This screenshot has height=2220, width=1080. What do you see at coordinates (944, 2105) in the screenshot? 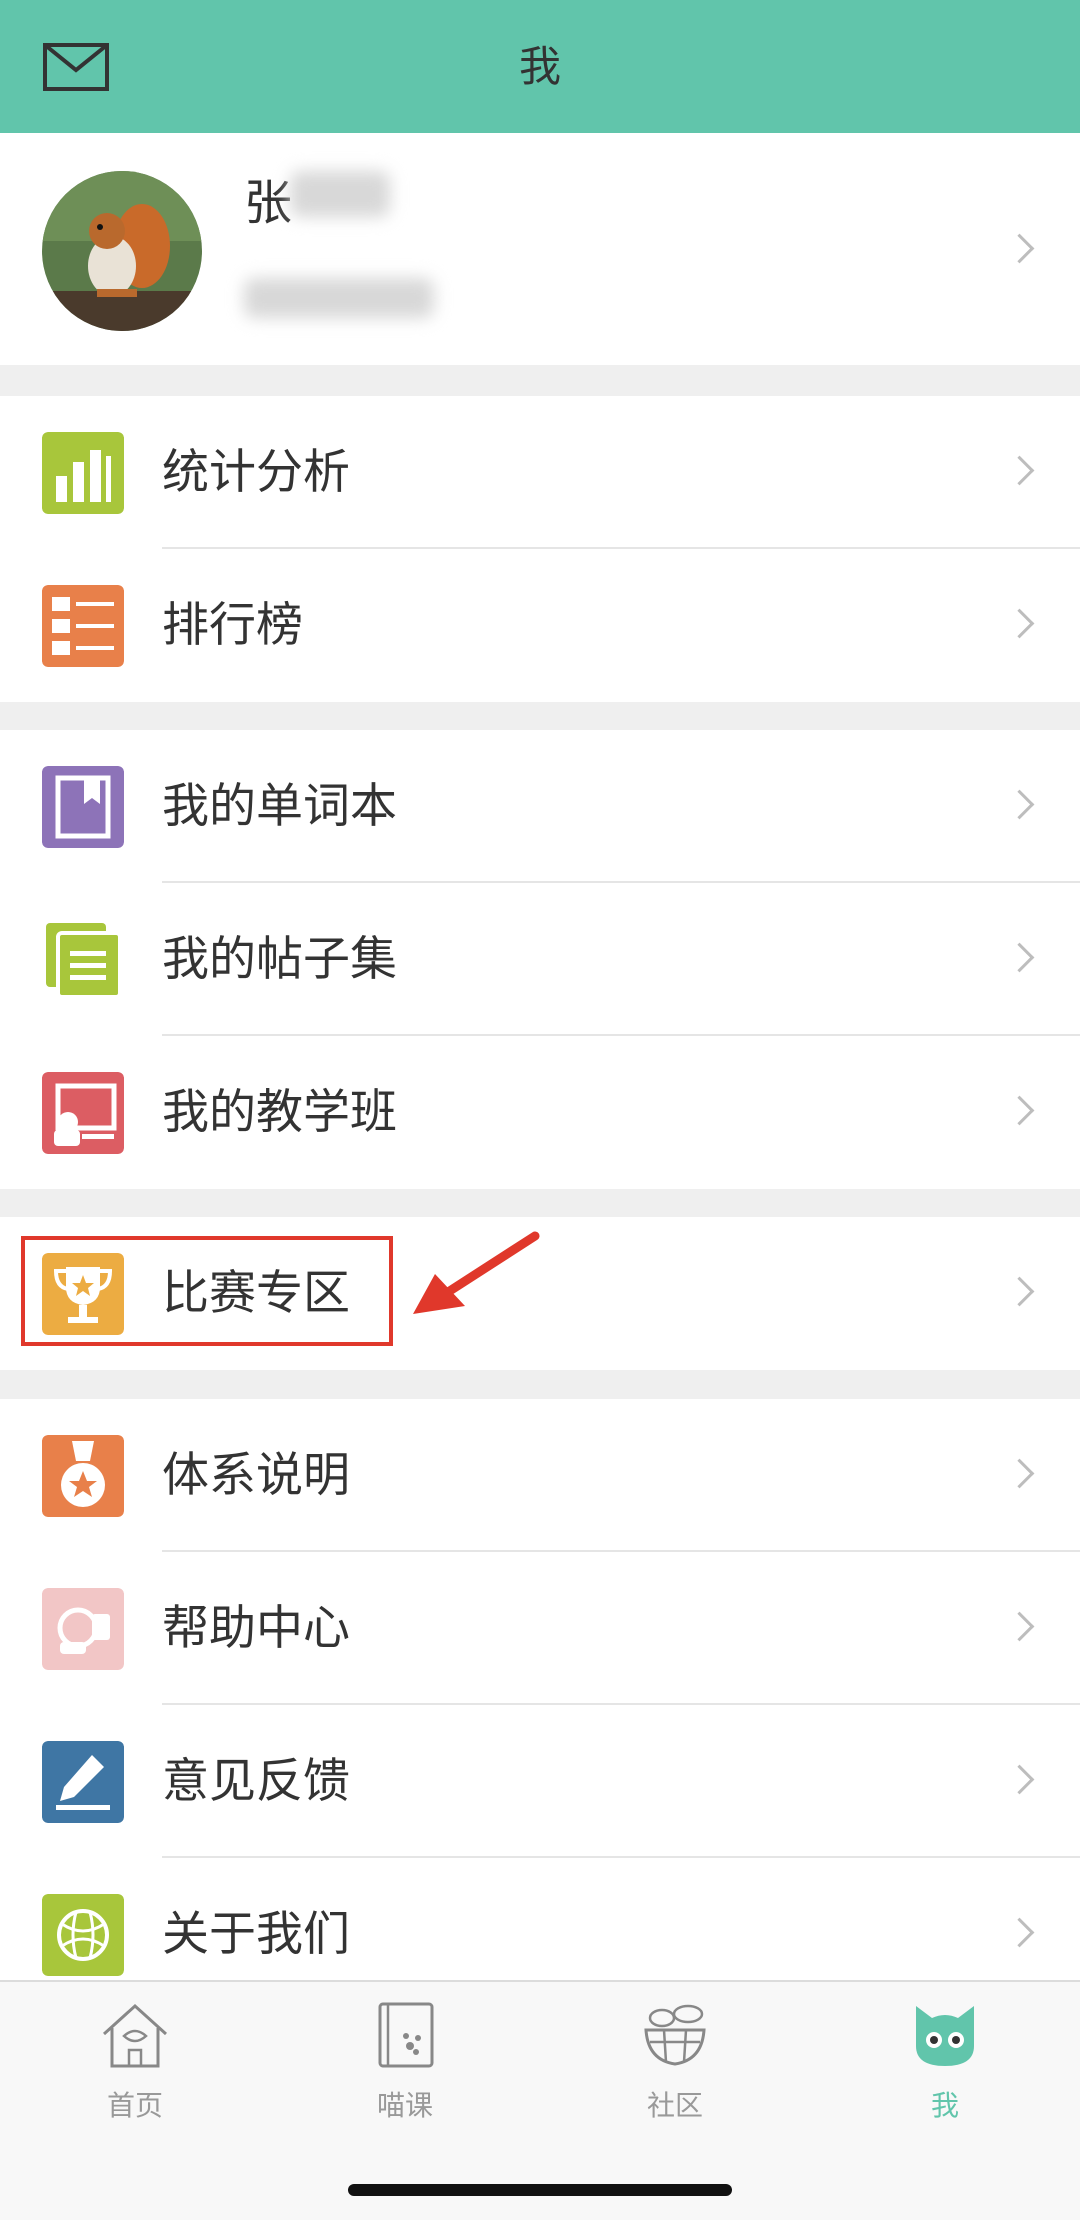
I see `tab-label: 我` at bounding box center [944, 2105].